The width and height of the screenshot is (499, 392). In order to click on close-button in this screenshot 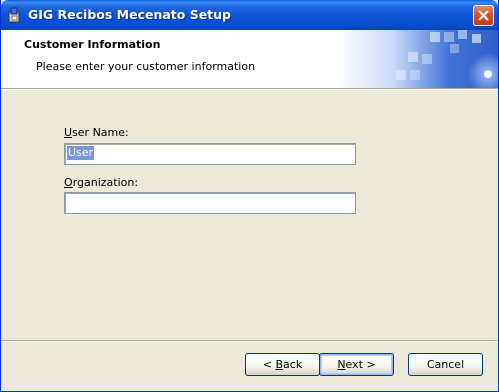, I will do `click(483, 15)`.